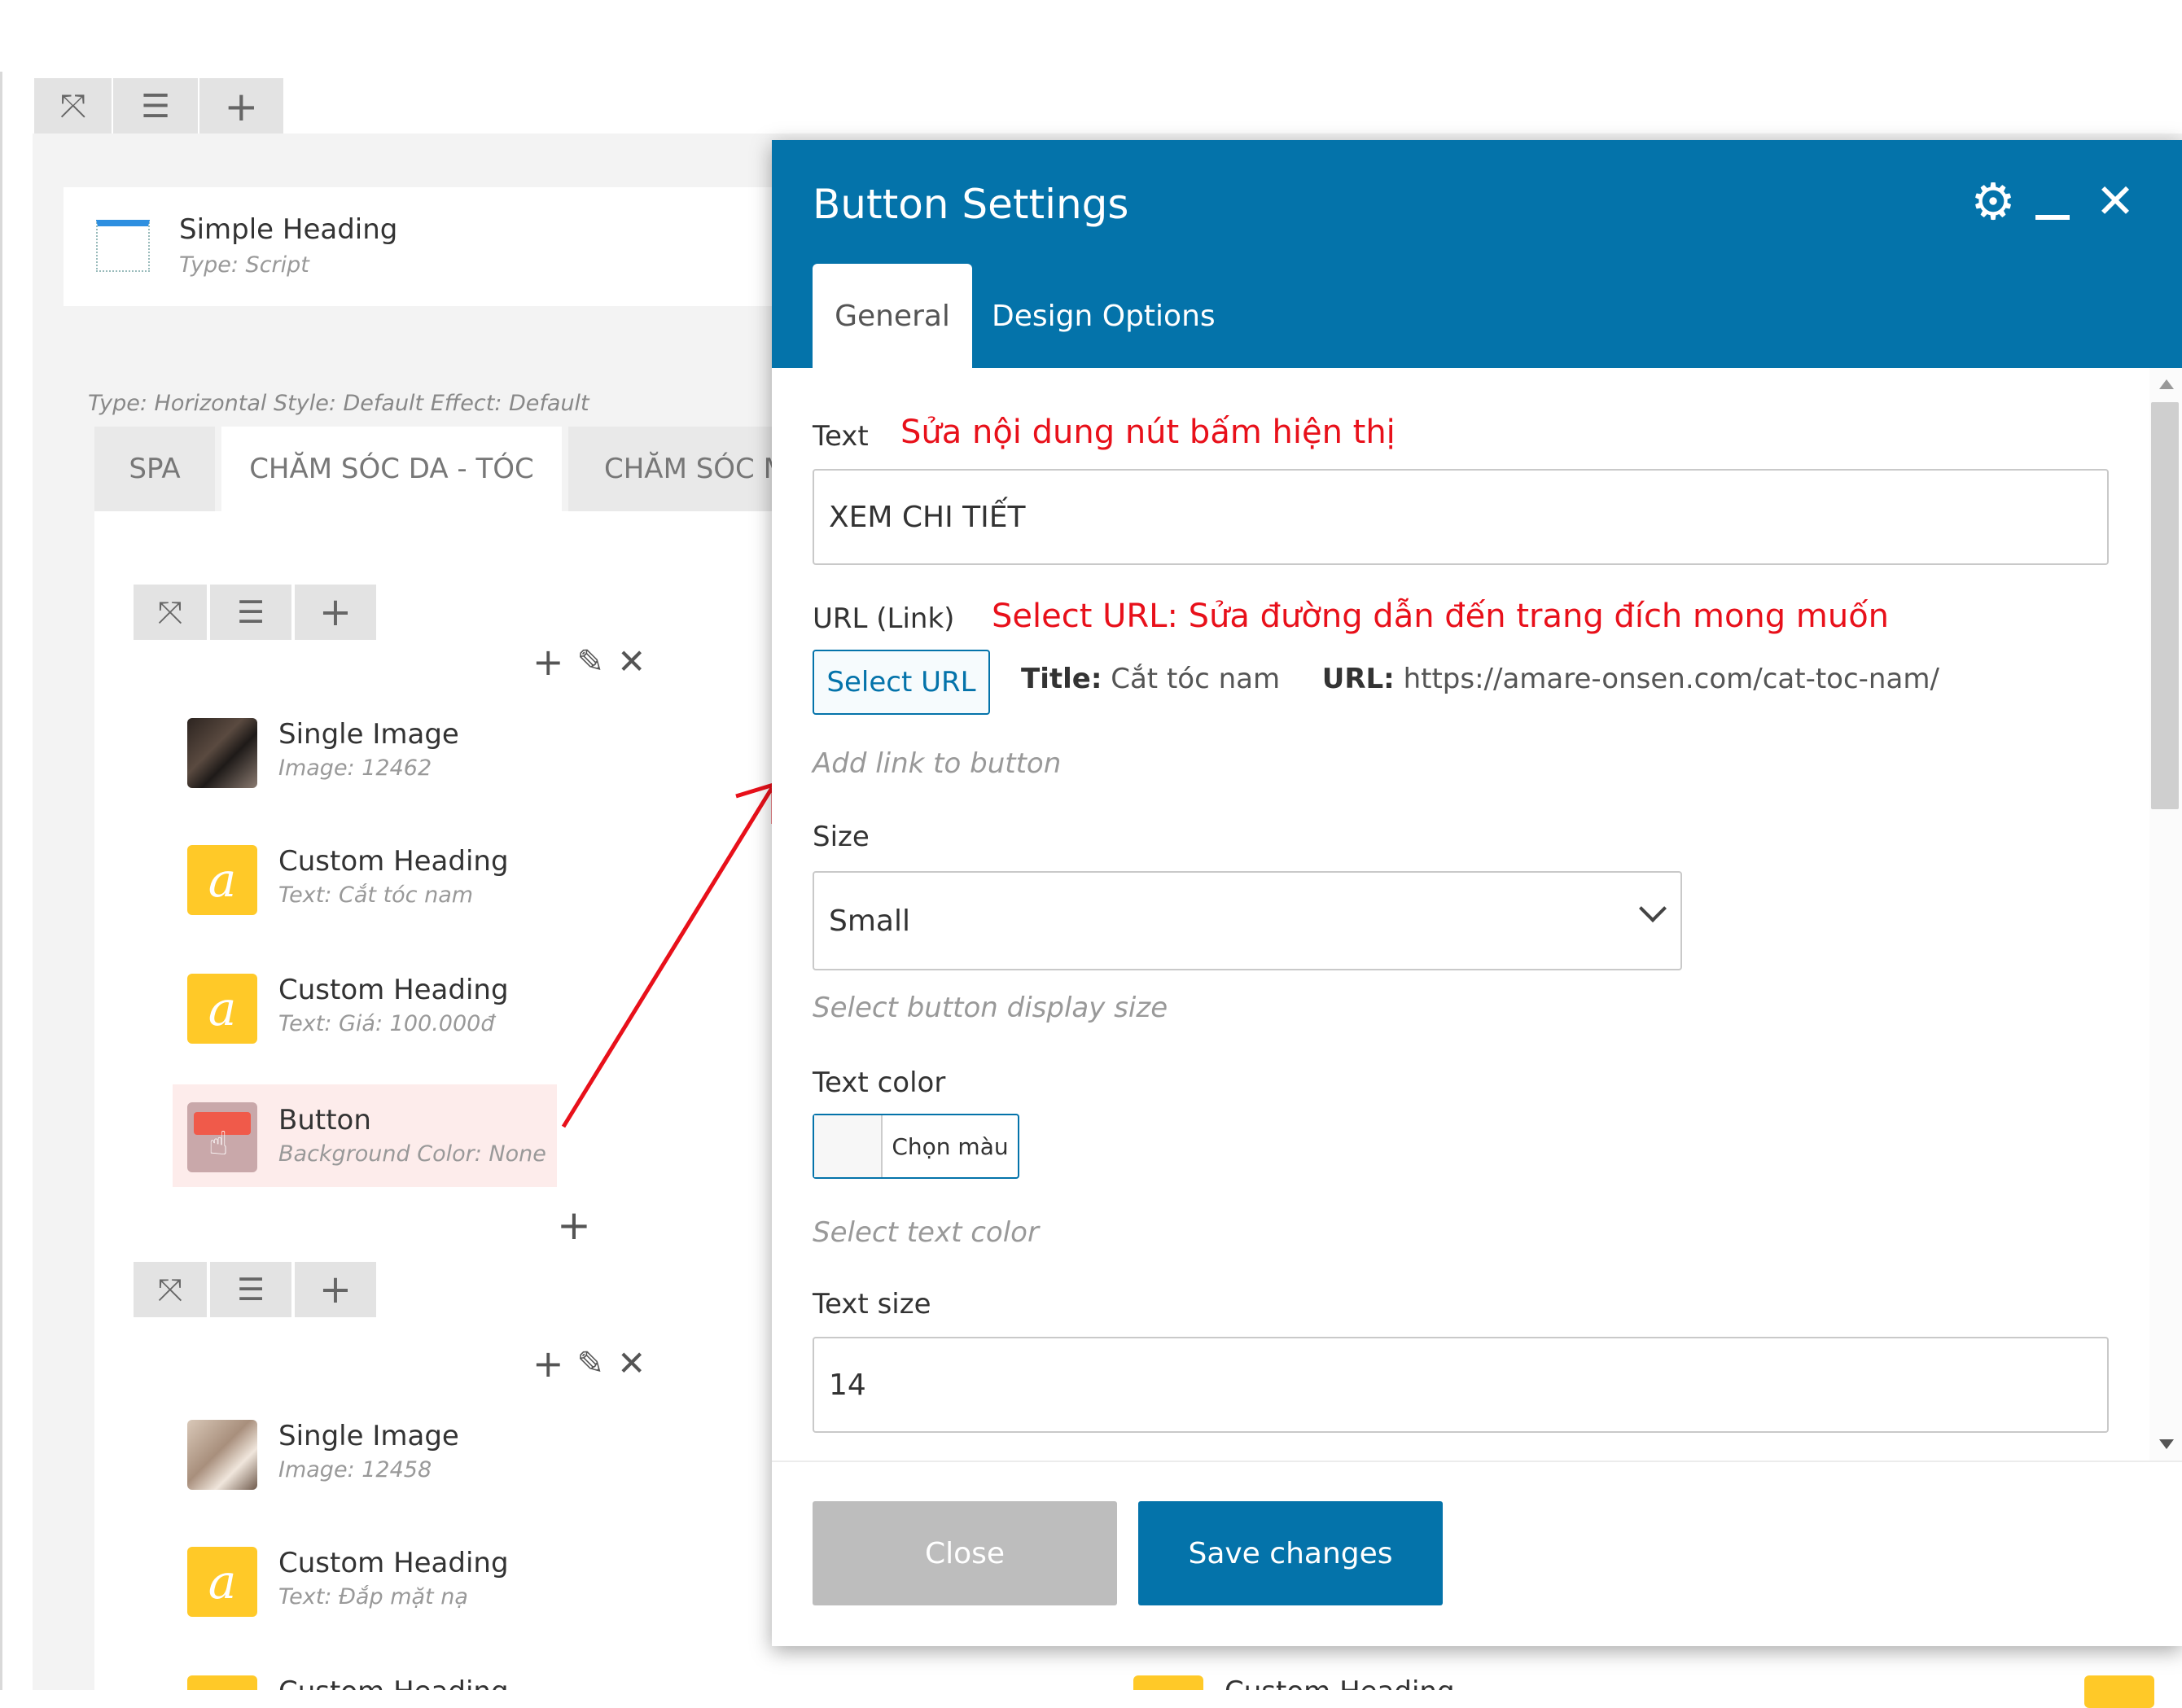 This screenshot has height=1708, width=2182. I want to click on size-select: Small, so click(1248, 920).